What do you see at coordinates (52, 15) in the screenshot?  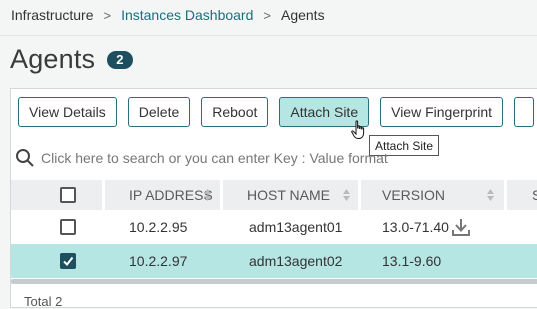 I see `breadcrumb-infrastructure: Infrastructure` at bounding box center [52, 15].